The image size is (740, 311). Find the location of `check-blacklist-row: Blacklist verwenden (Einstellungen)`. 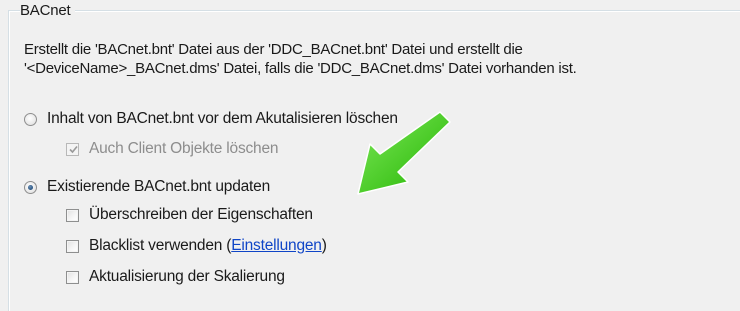

check-blacklist-row: Blacklist verwenden (Einstellungen) is located at coordinates (196, 246).